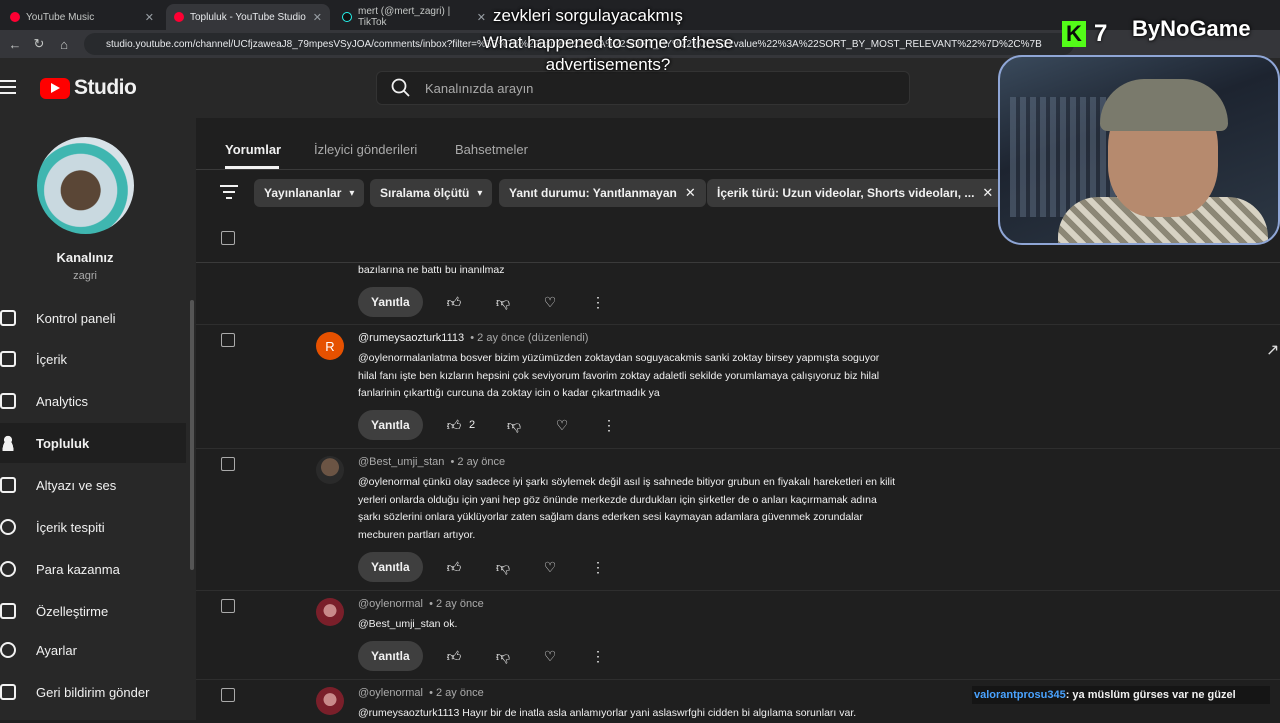  What do you see at coordinates (411, 338) in the screenshot?
I see `comment-author-handle: @rumeysaozturk1113` at bounding box center [411, 338].